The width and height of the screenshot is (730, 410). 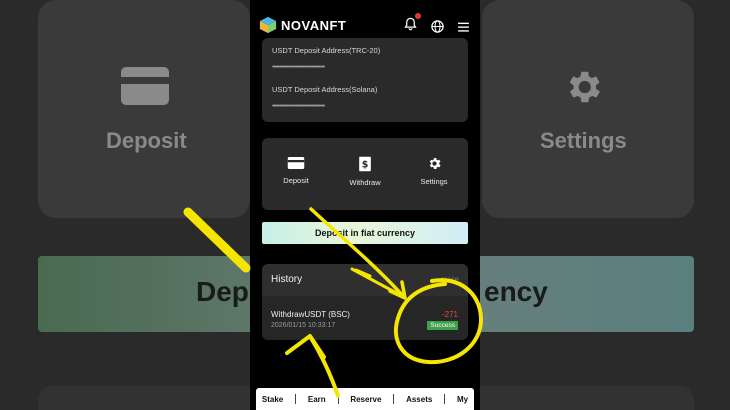 I want to click on address-value-solana: ••••••••••••••••••••••••••••••••••••, so click(x=298, y=106).